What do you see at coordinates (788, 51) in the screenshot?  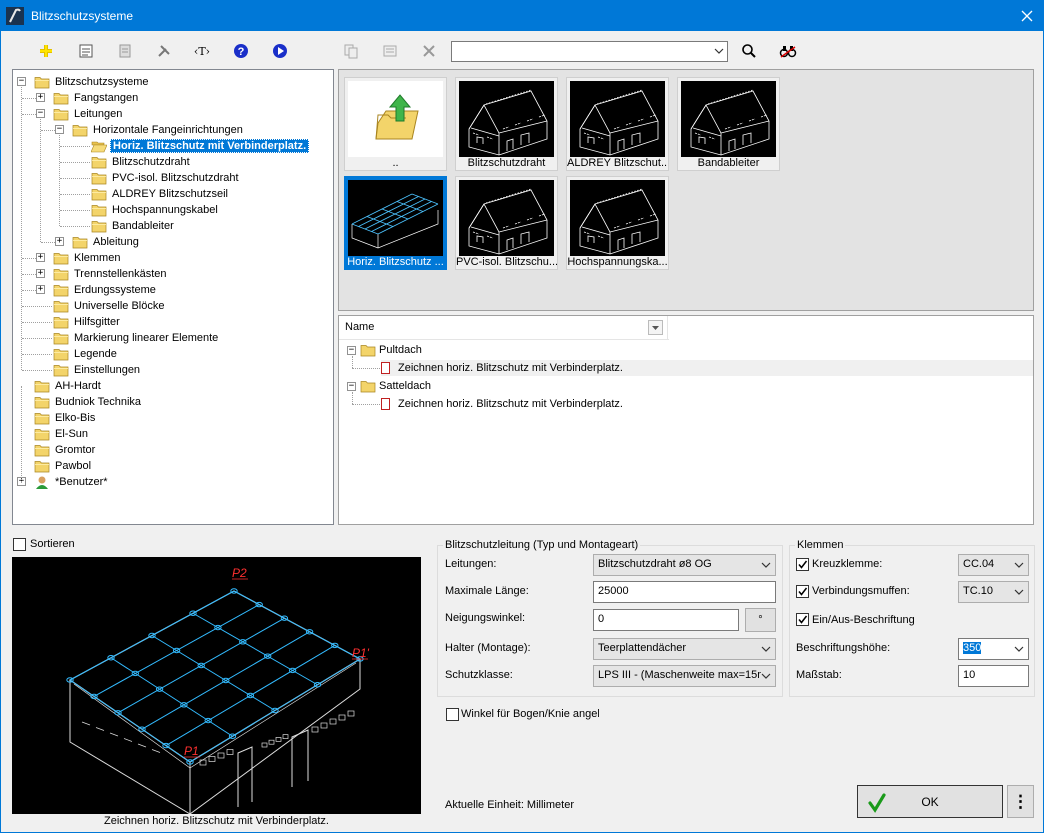 I see `advanced-search-button` at bounding box center [788, 51].